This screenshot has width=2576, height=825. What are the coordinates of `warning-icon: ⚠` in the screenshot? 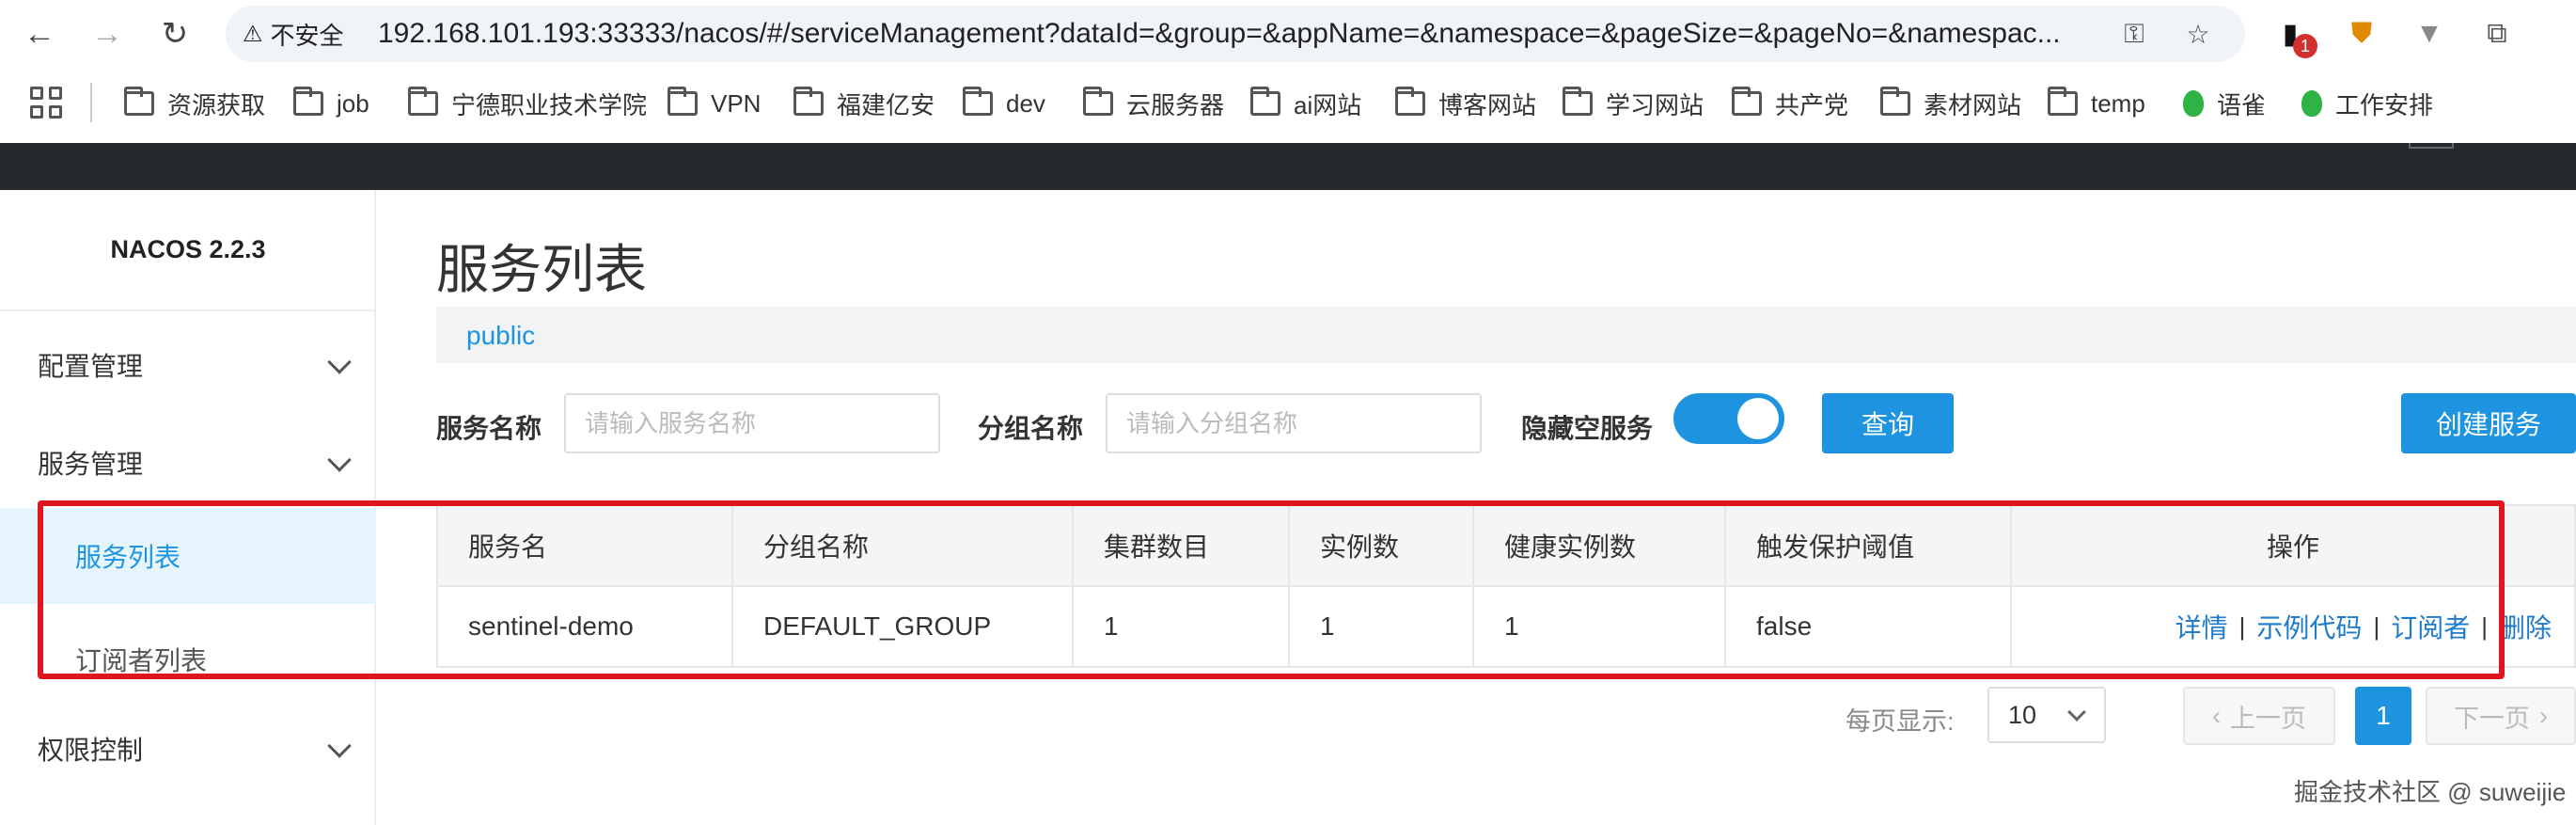 It's located at (253, 34).